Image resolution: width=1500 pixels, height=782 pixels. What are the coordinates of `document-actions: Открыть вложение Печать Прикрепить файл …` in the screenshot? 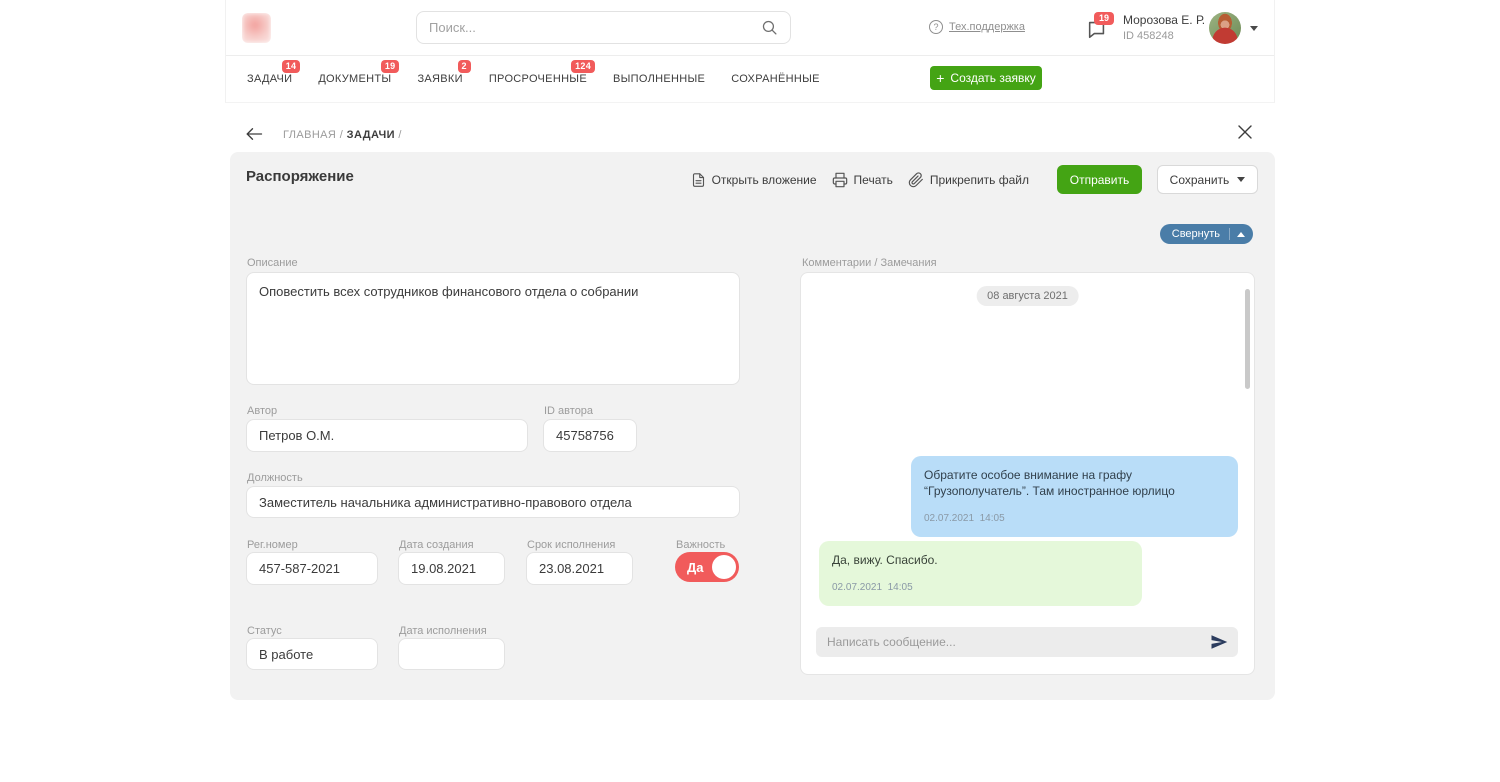 It's located at (974, 179).